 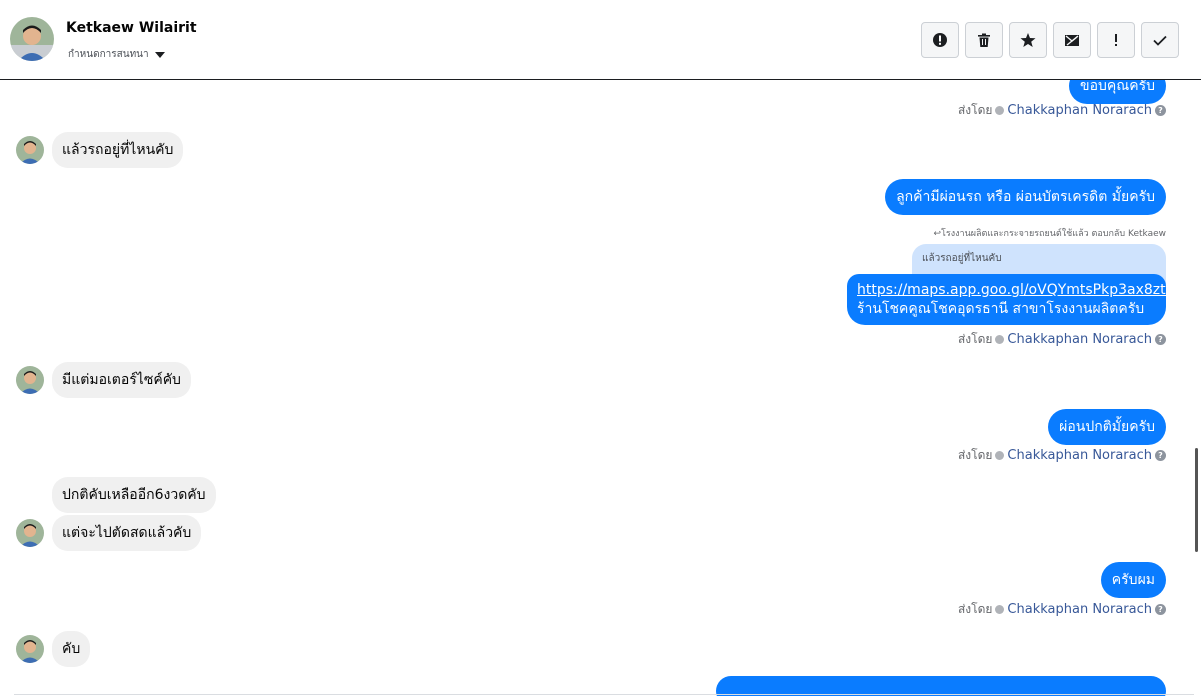 What do you see at coordinates (134, 495) in the screenshot?
I see `incoming-message: ปกติคับเหลืออีก6งวดคับ` at bounding box center [134, 495].